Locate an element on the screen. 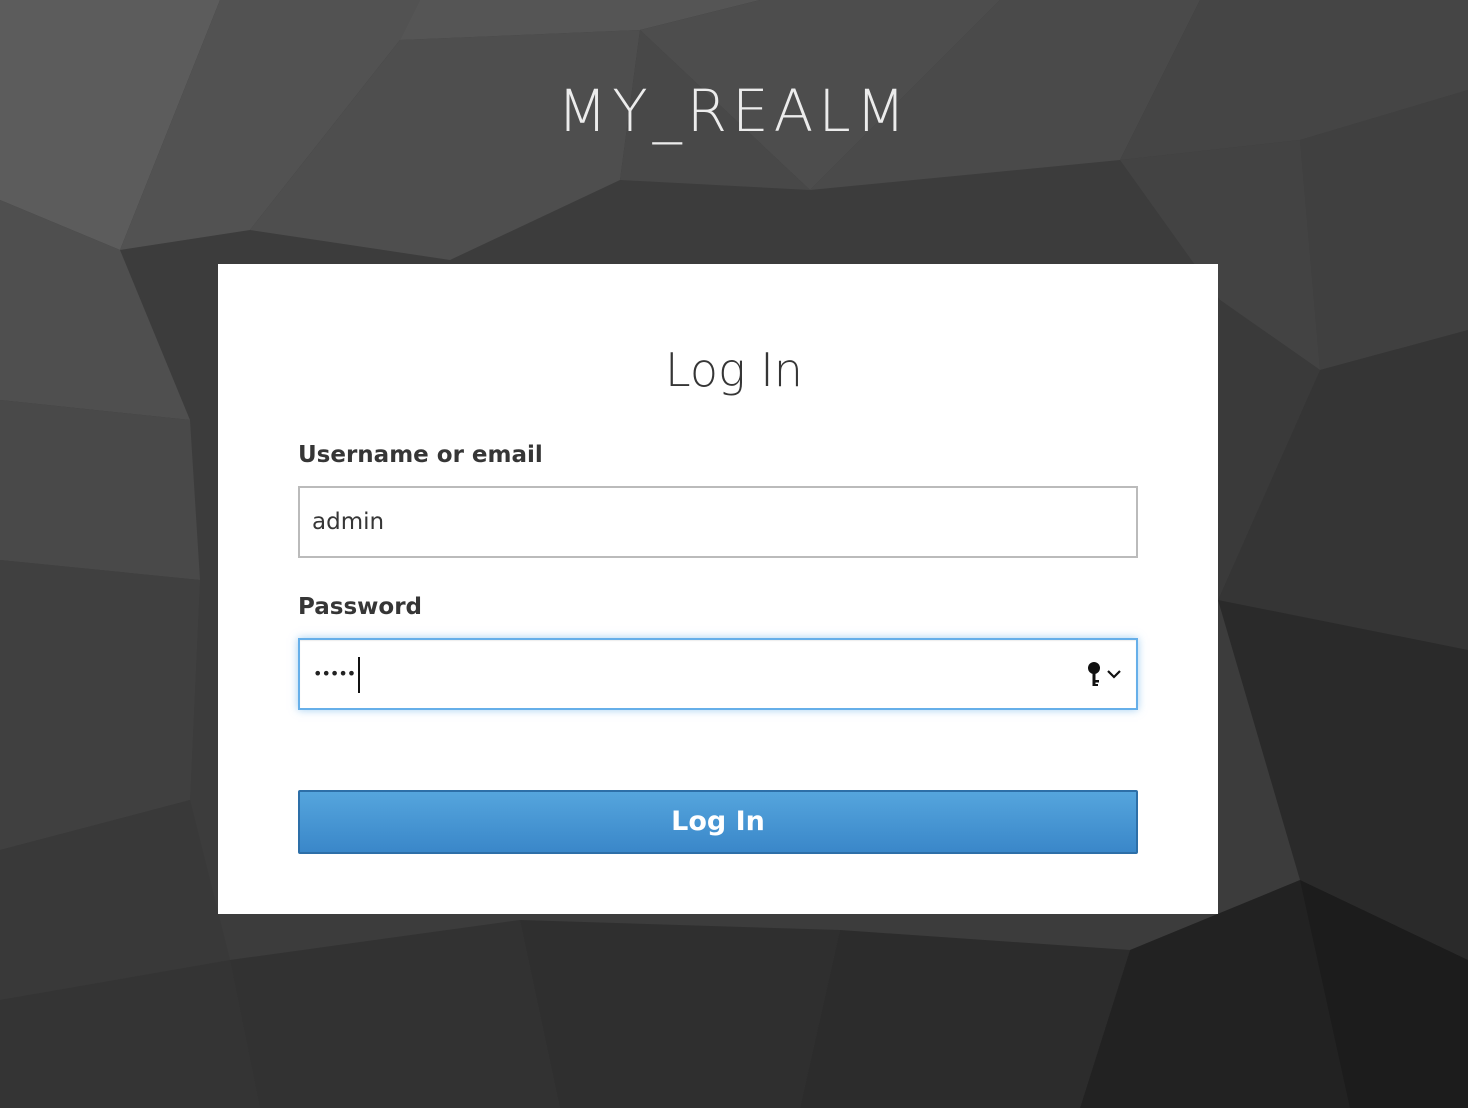 The image size is (1468, 1108). realm-title: MY_REALM is located at coordinates (734, 111).